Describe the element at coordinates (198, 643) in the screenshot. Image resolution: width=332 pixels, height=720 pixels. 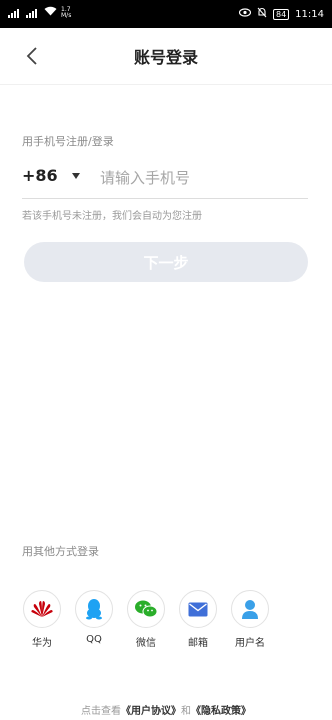
I see `mail-label: 邮箱` at that location.